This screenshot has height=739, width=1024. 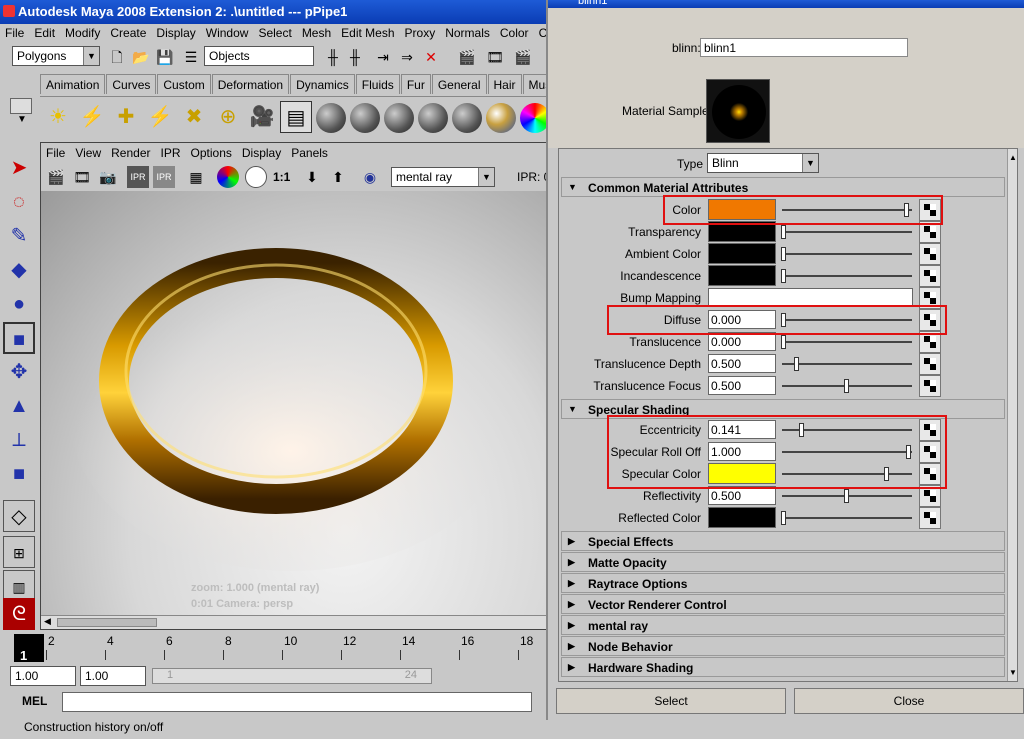 What do you see at coordinates (227, 32) in the screenshot?
I see `menu-item: Window` at bounding box center [227, 32].